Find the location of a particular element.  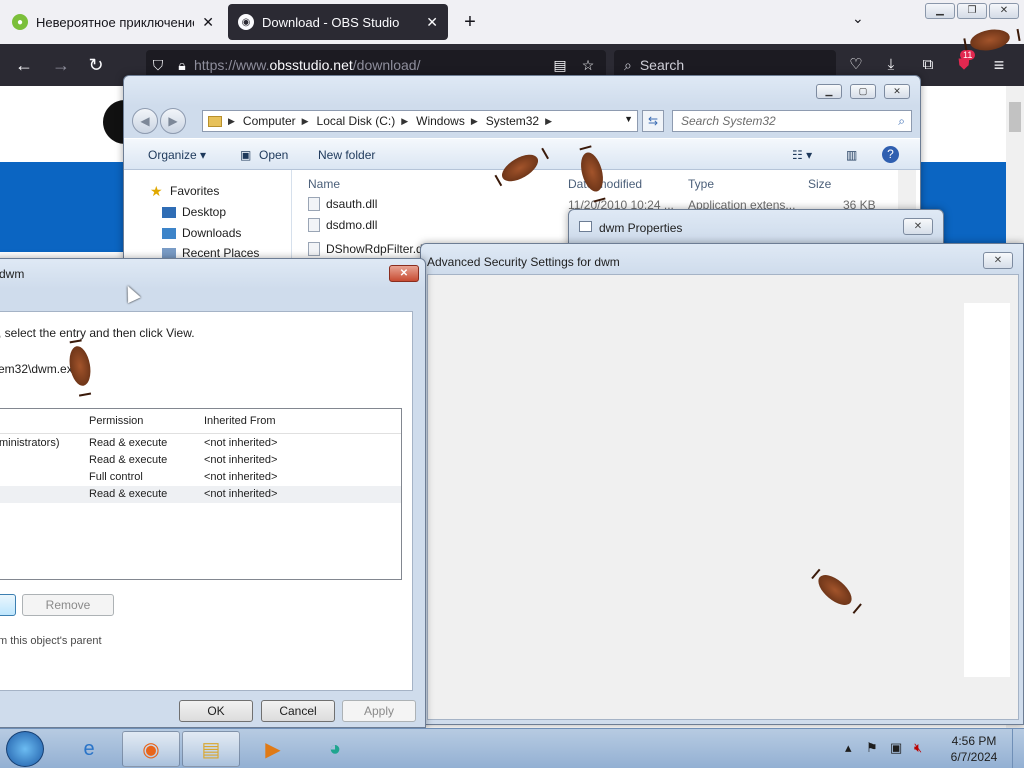

sidebar-item-desktop: Desktop is located at coordinates (194, 212).